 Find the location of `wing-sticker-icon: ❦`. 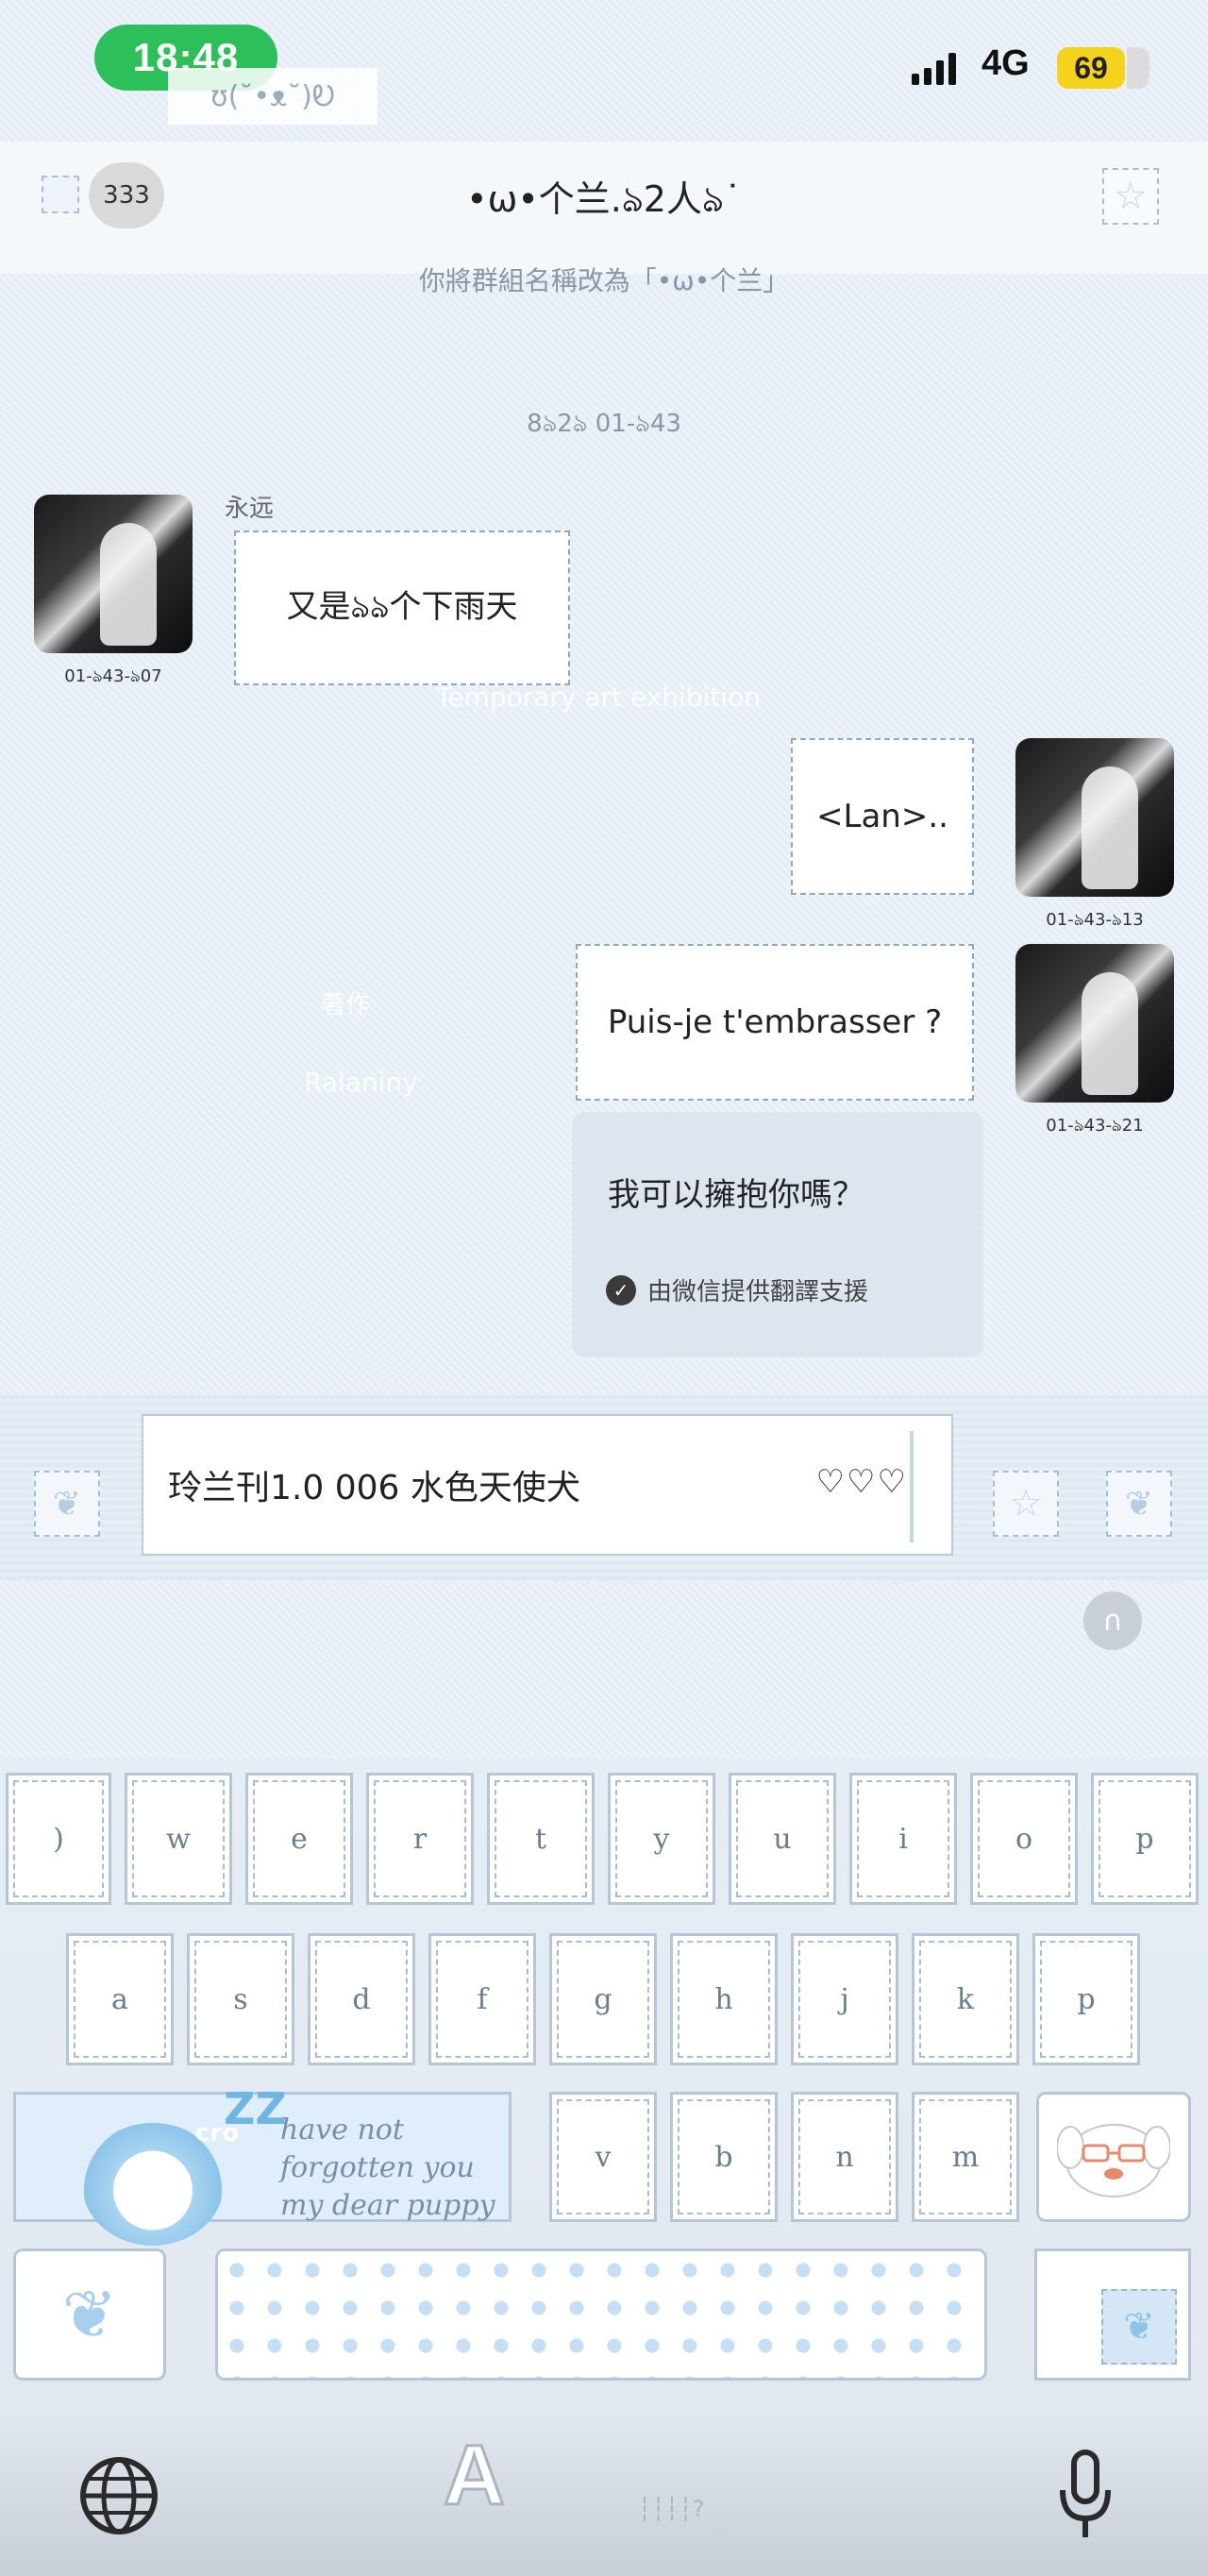

wing-sticker-icon: ❦ is located at coordinates (1139, 2327).